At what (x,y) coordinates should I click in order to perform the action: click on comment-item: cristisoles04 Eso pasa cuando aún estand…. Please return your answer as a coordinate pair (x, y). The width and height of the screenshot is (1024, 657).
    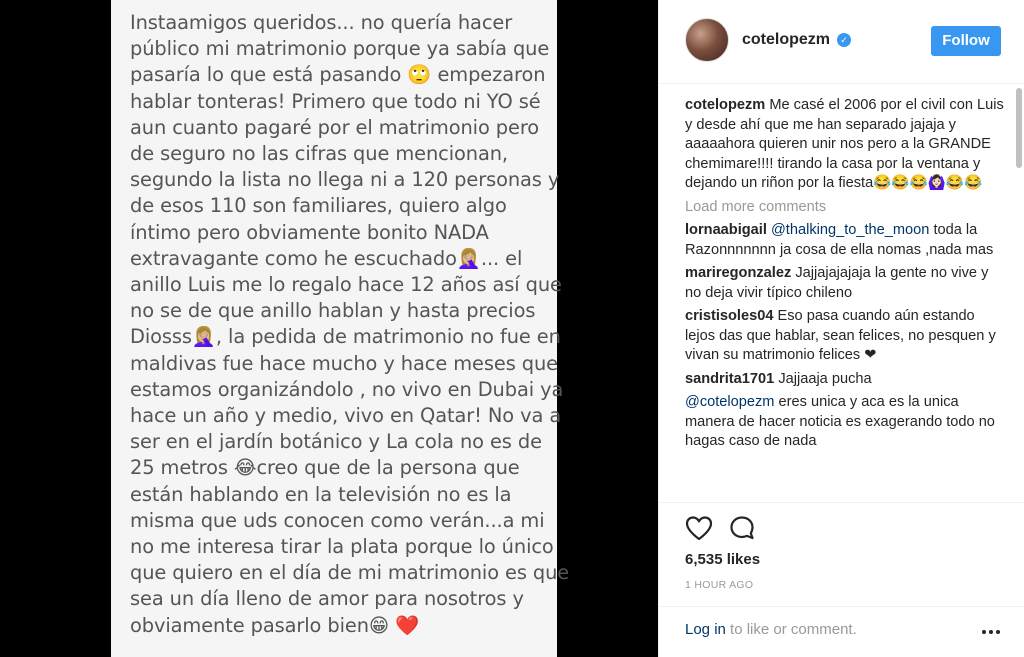
    Looking at the image, I should click on (845, 336).